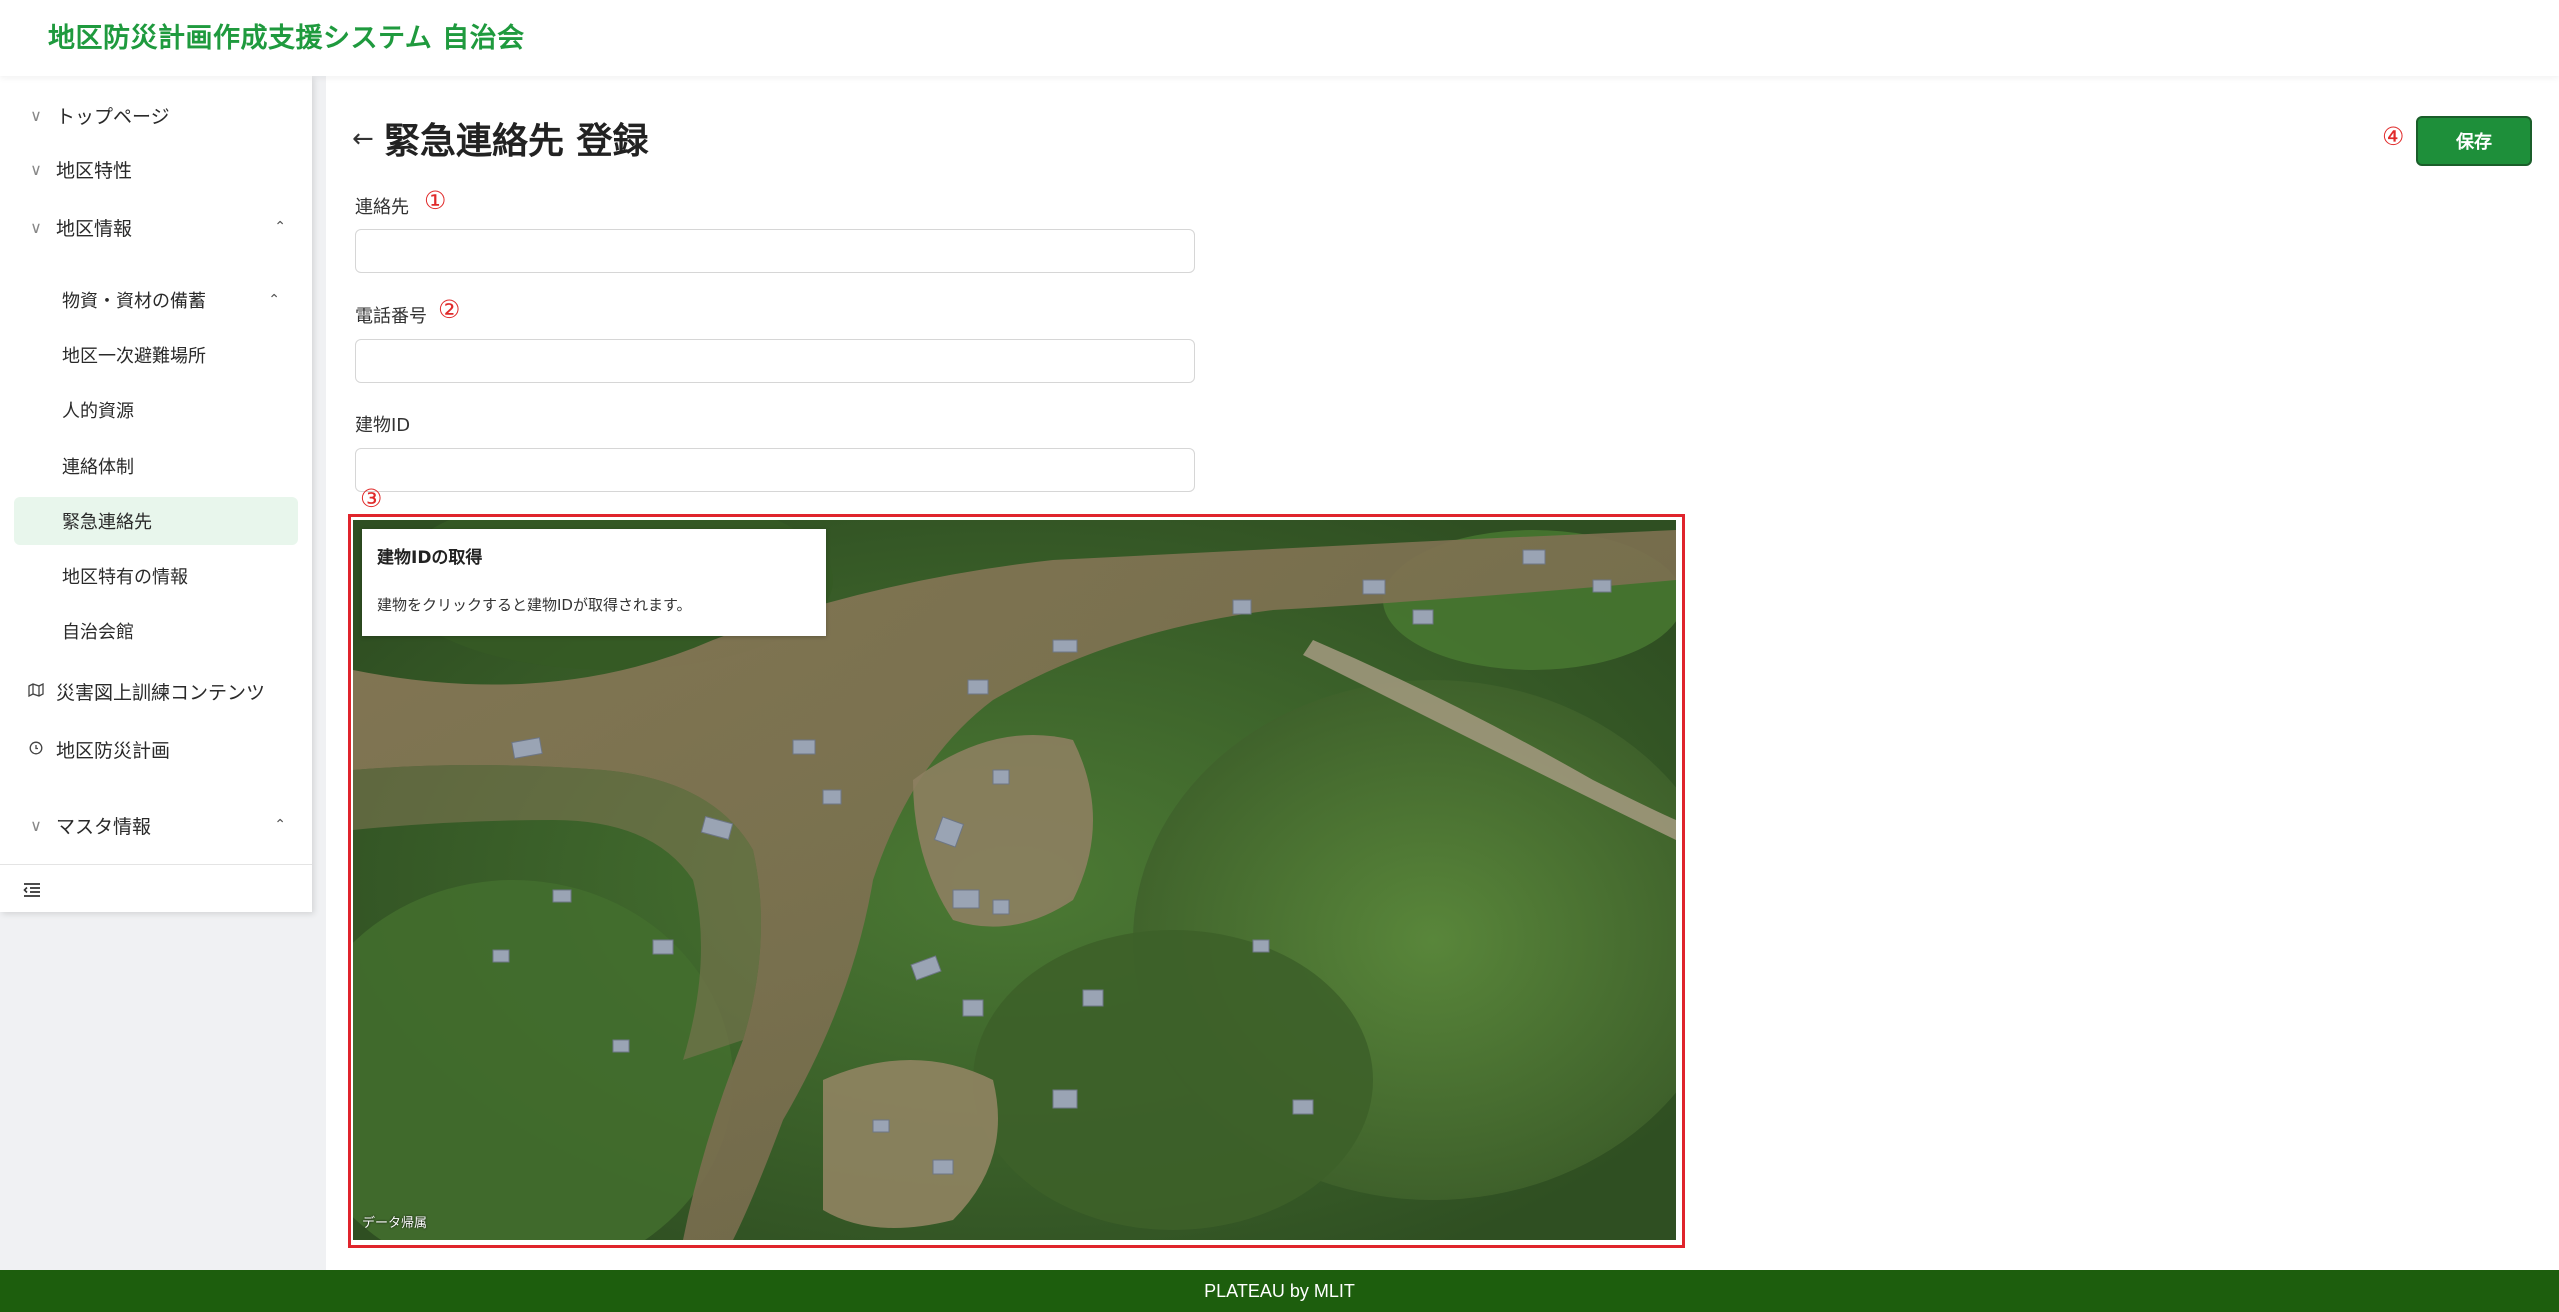 The image size is (2559, 1312). I want to click on sidebar-subitem-community-hall: 自治会館, so click(156, 631).